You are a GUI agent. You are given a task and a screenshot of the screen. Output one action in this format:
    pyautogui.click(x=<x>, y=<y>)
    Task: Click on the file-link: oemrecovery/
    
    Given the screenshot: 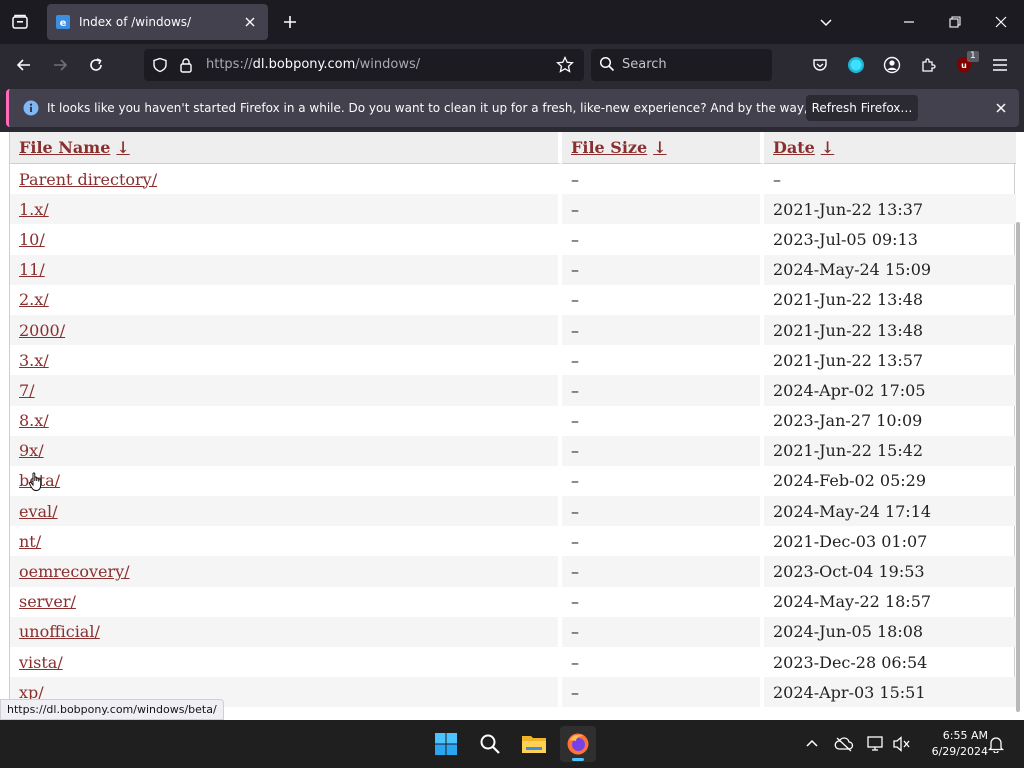 What is the action you would take?
    pyautogui.click(x=74, y=571)
    